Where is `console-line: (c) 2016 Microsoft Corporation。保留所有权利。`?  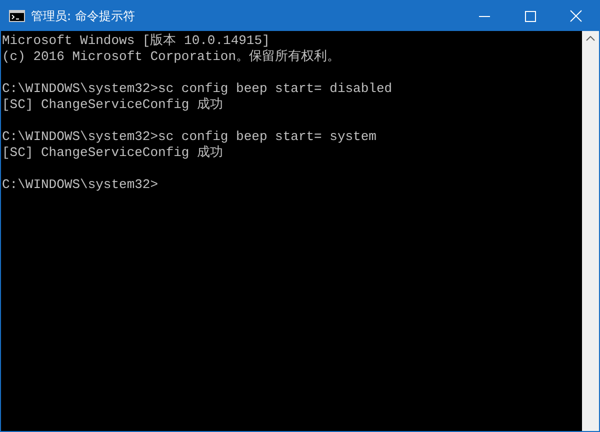 console-line: (c) 2016 Microsoft Corporation。保留所有权利。 is located at coordinates (171, 57).